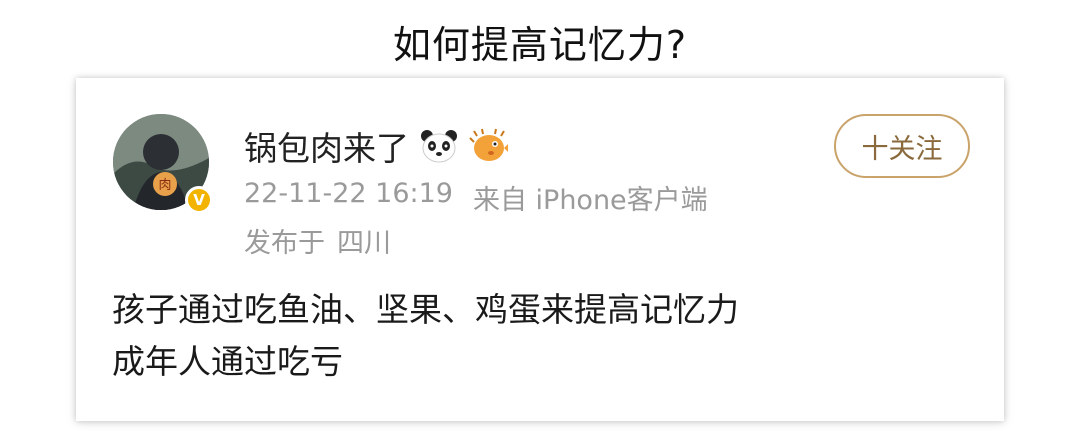 Image resolution: width=1080 pixels, height=431 pixels. I want to click on svg-text: 肉, so click(164, 185).